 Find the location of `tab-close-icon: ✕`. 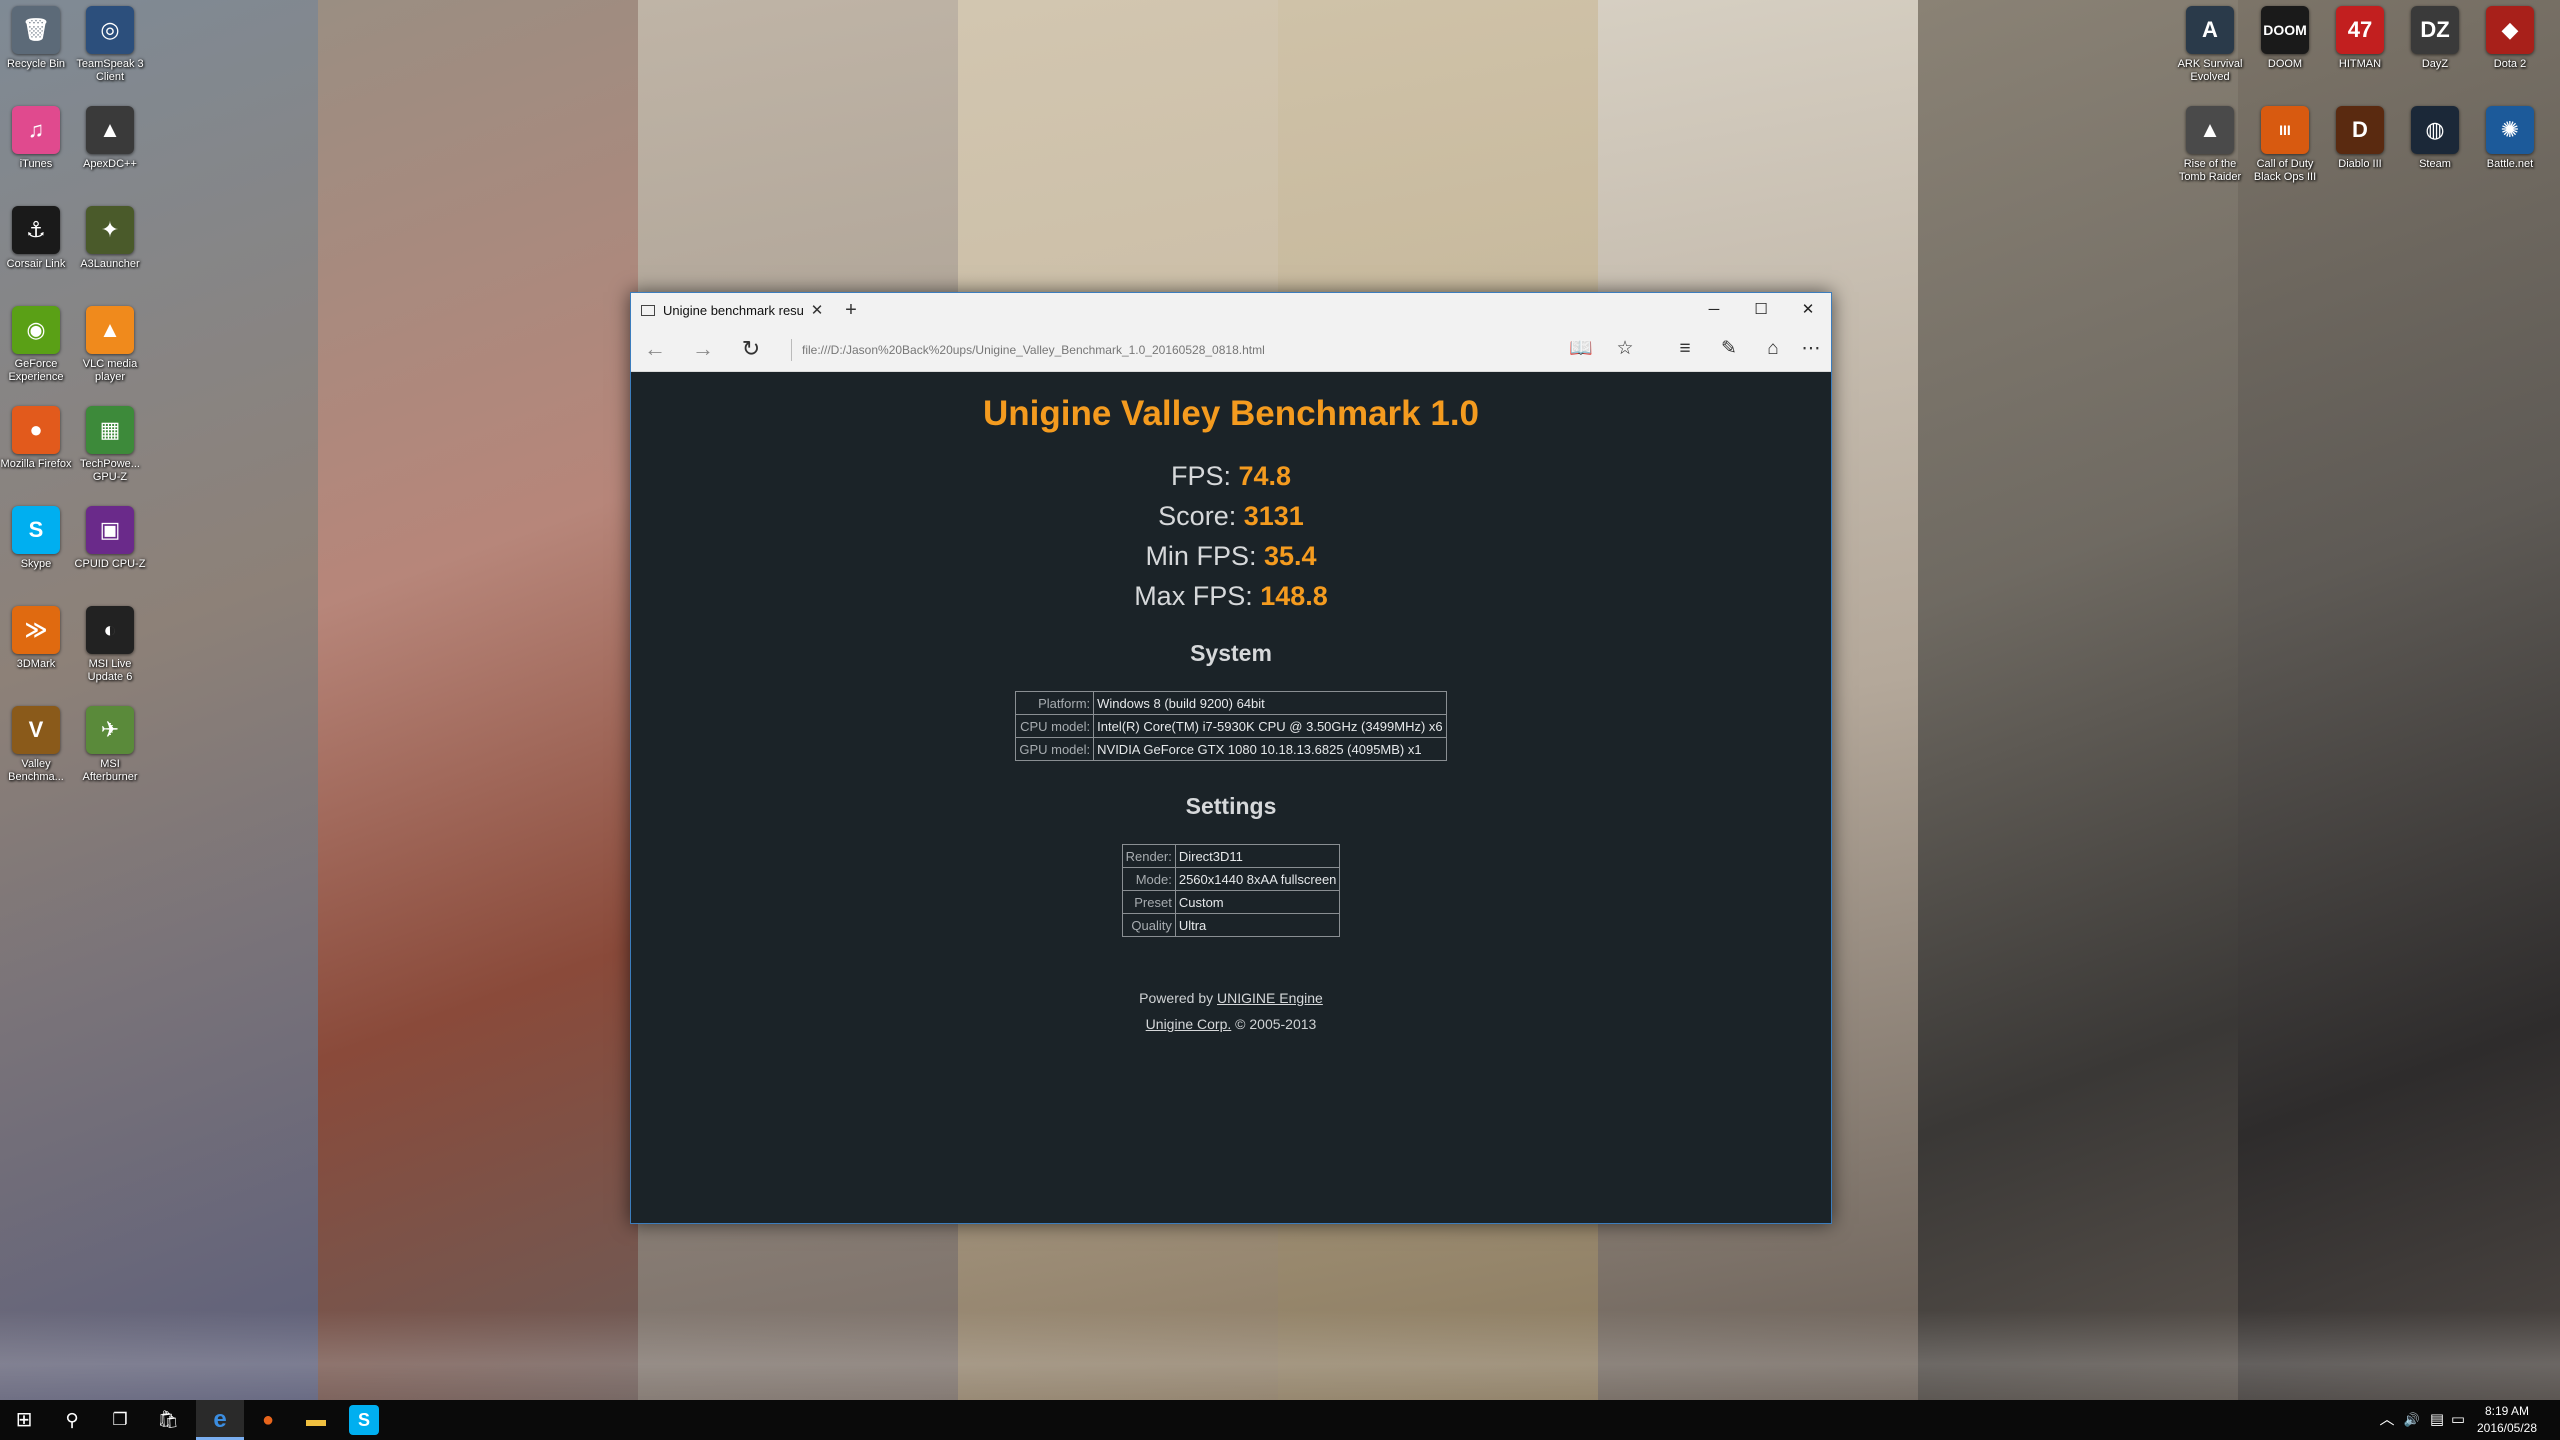

tab-close-icon: ✕ is located at coordinates (817, 310).